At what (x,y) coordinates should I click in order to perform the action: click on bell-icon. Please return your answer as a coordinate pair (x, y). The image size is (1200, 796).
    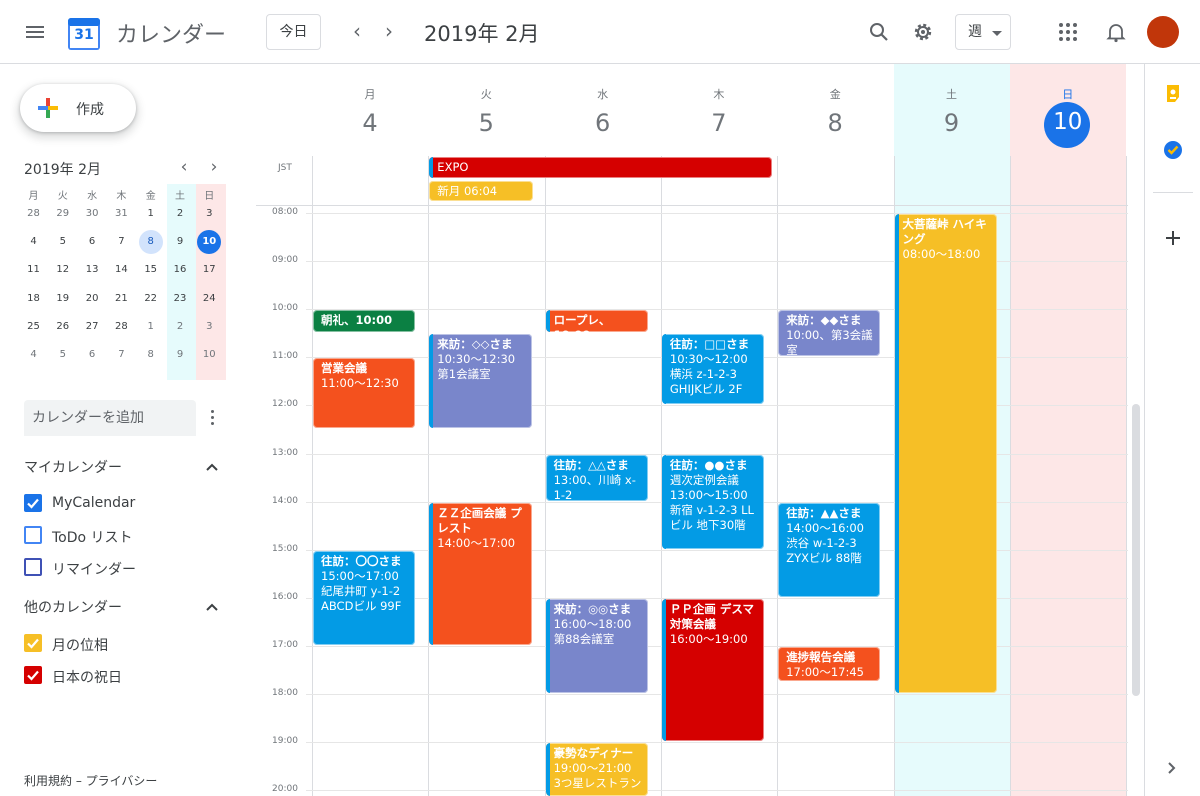
    Looking at the image, I should click on (1116, 32).